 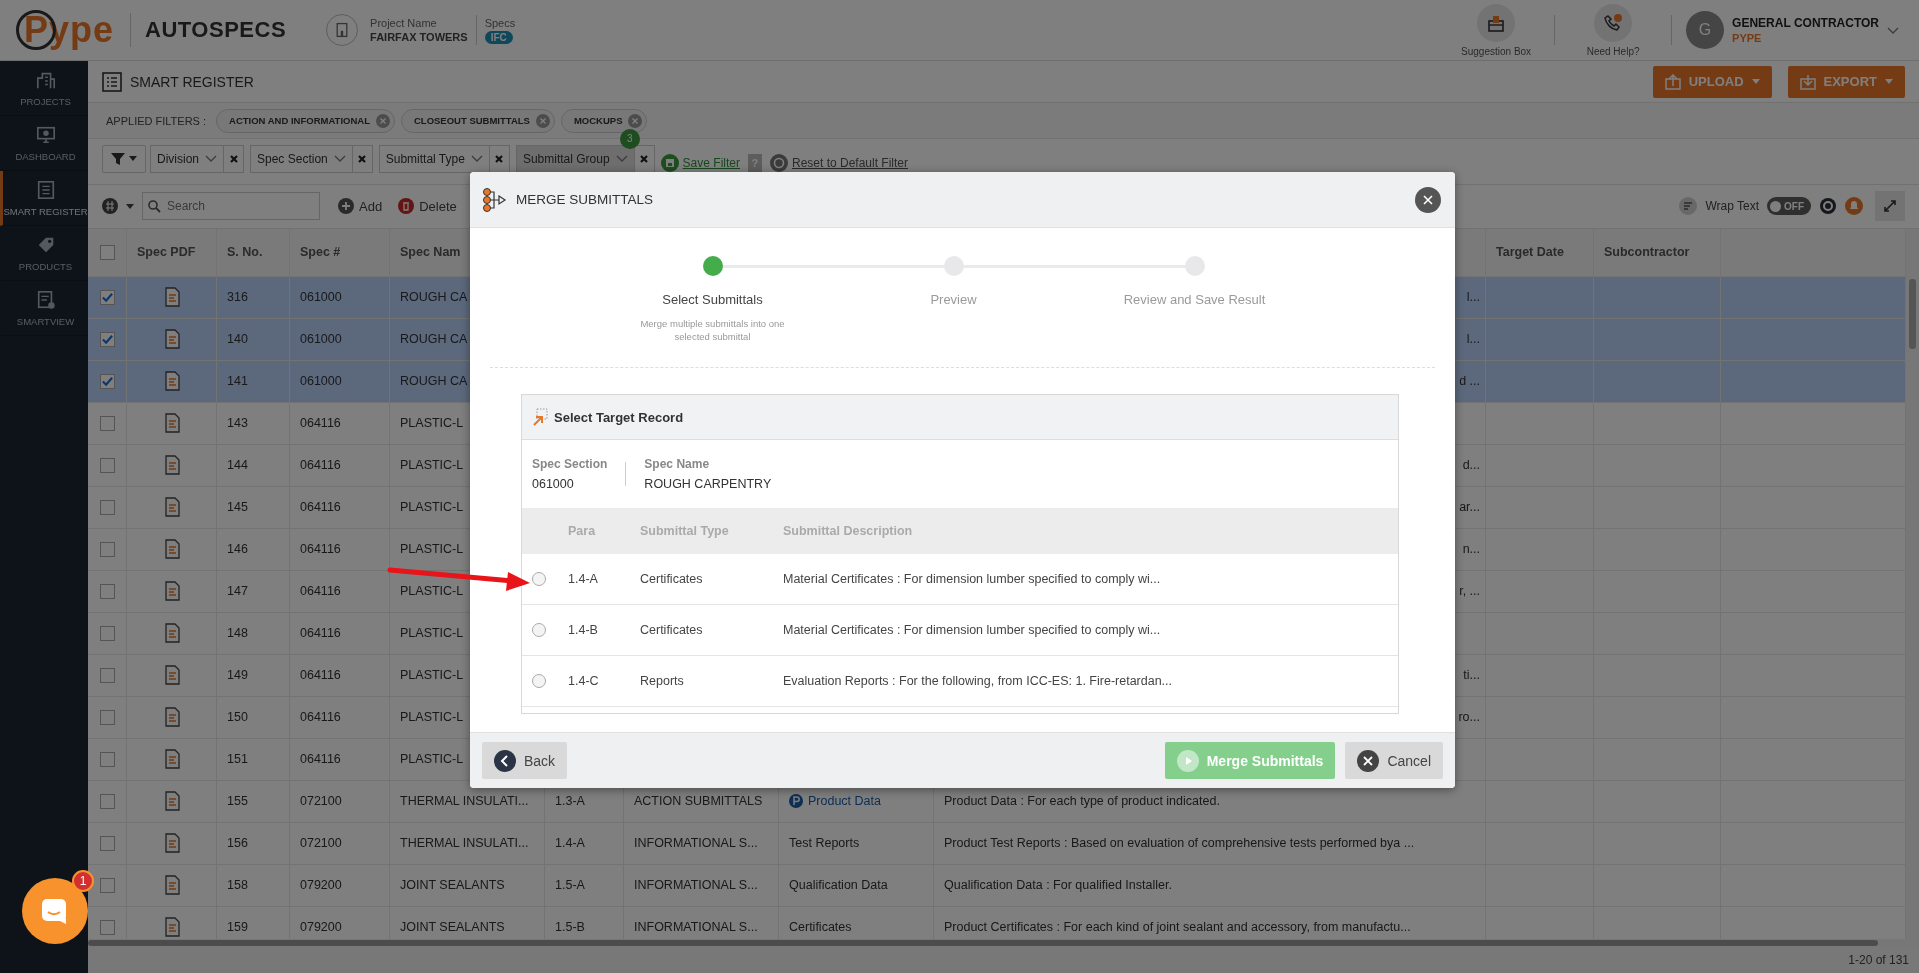 I want to click on wrap-icon, so click(x=1688, y=206).